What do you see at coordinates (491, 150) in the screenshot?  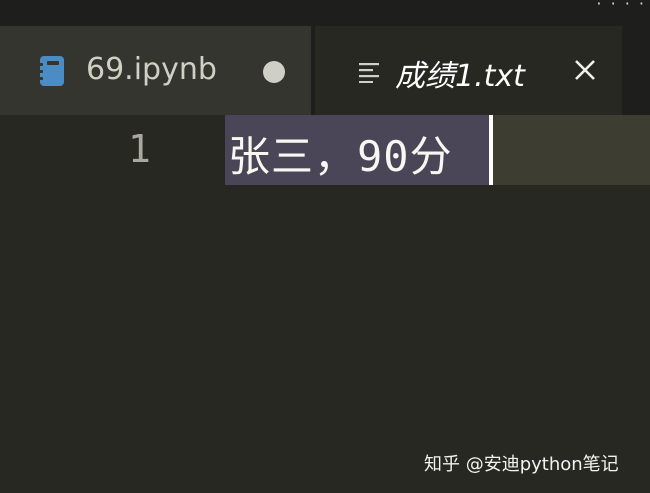 I see `text-caret` at bounding box center [491, 150].